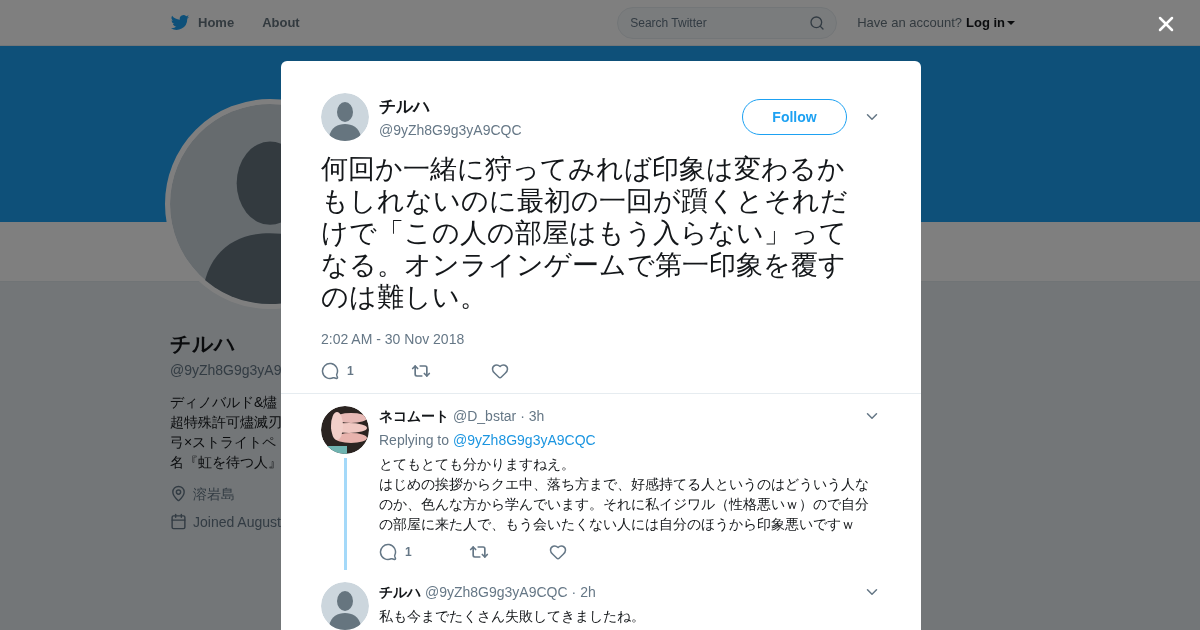  I want to click on reply-author-name: ネコムート, so click(414, 416).